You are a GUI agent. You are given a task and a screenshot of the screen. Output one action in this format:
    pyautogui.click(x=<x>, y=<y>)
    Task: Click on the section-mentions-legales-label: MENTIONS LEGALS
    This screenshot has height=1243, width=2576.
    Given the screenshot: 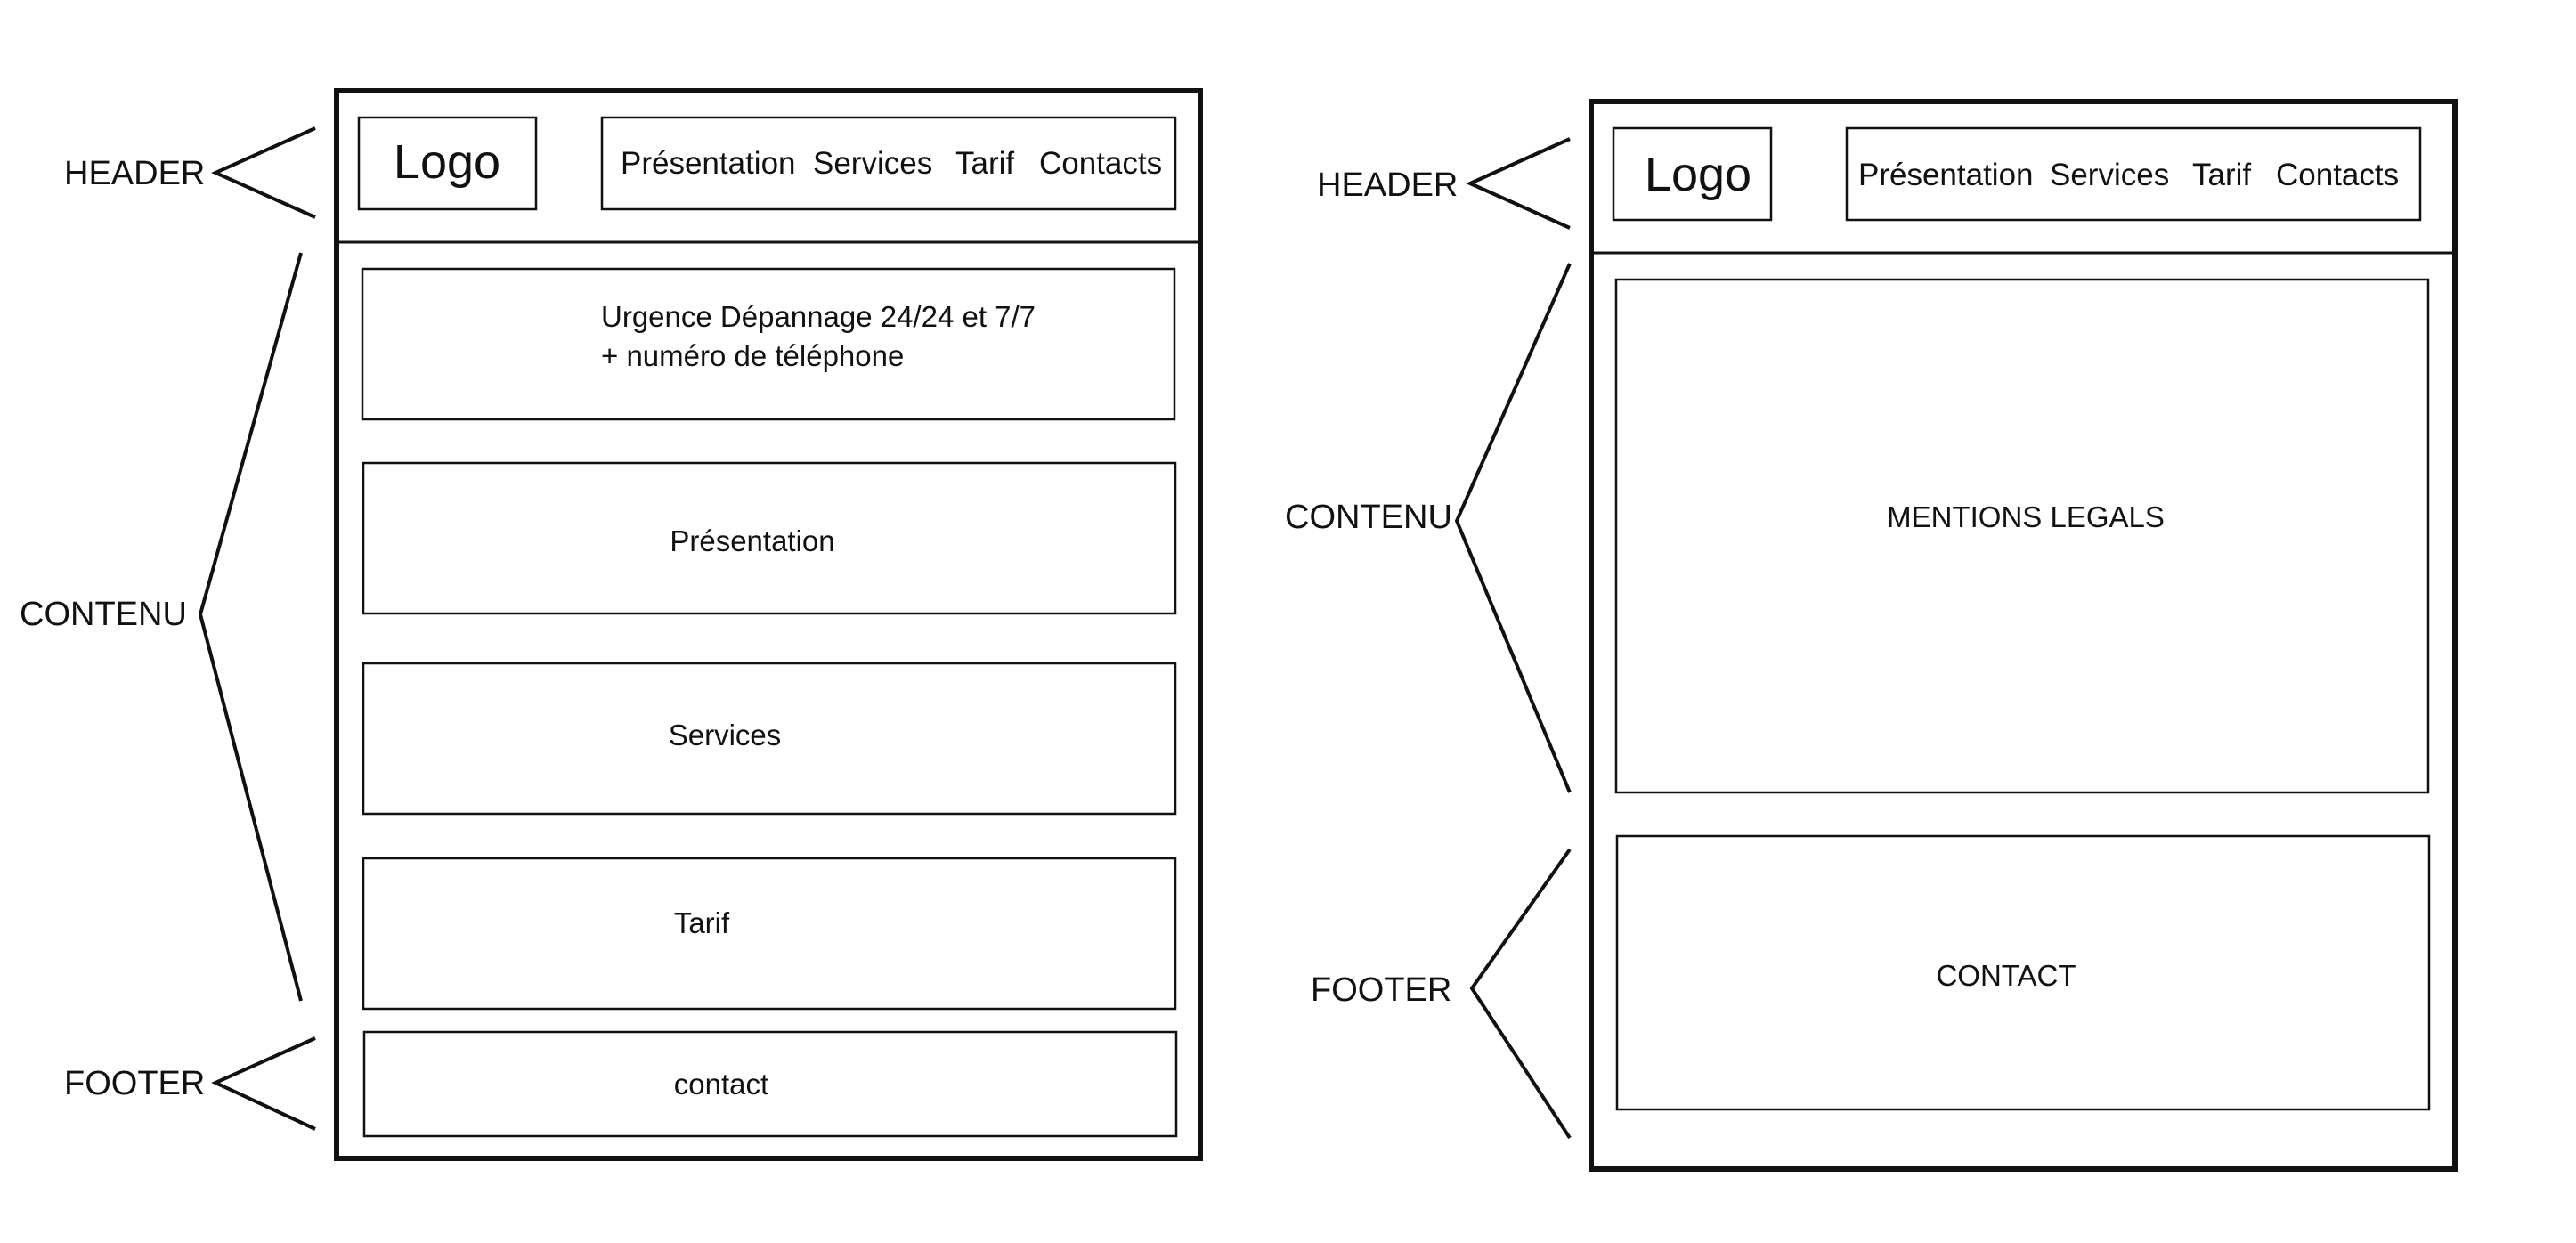 What is the action you would take?
    pyautogui.click(x=2026, y=517)
    